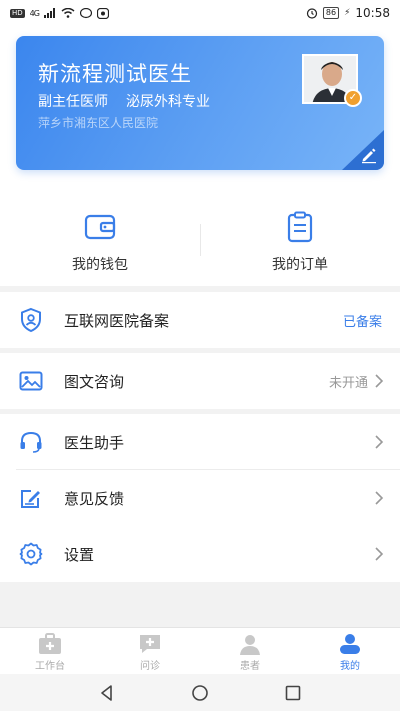 This screenshot has width=400, height=711. I want to click on settings-row: 设置, so click(200, 554).